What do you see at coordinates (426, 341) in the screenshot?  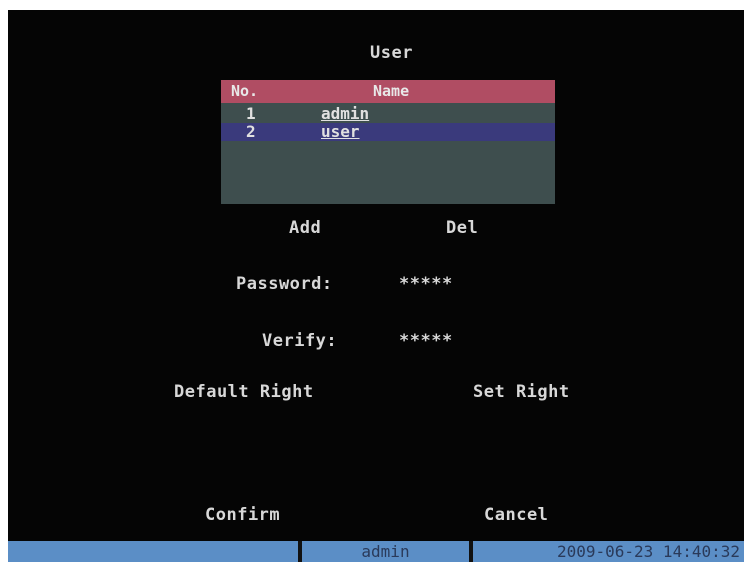 I see `verify-field: *****` at bounding box center [426, 341].